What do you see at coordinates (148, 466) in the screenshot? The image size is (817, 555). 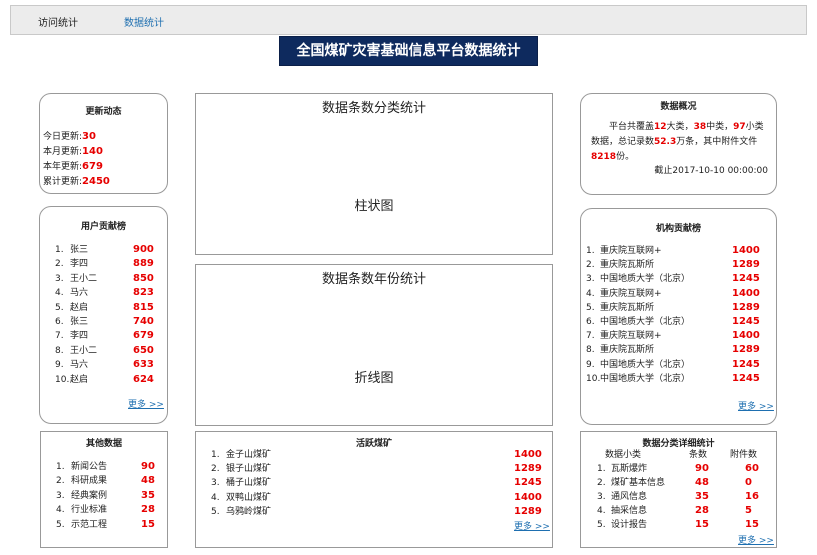 I see `item-value: 90` at bounding box center [148, 466].